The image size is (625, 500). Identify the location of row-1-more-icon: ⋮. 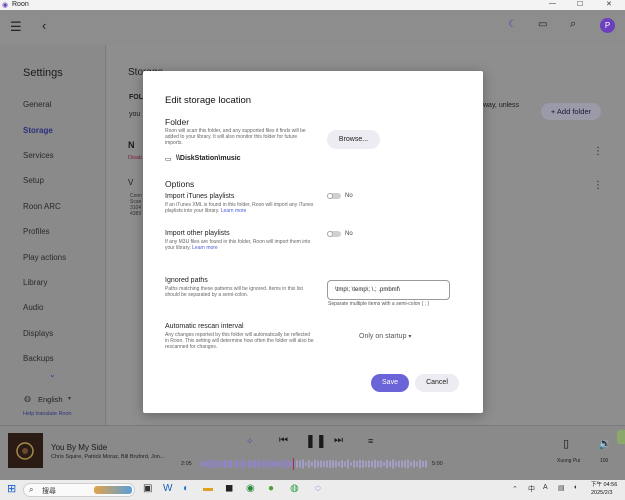
(598, 151).